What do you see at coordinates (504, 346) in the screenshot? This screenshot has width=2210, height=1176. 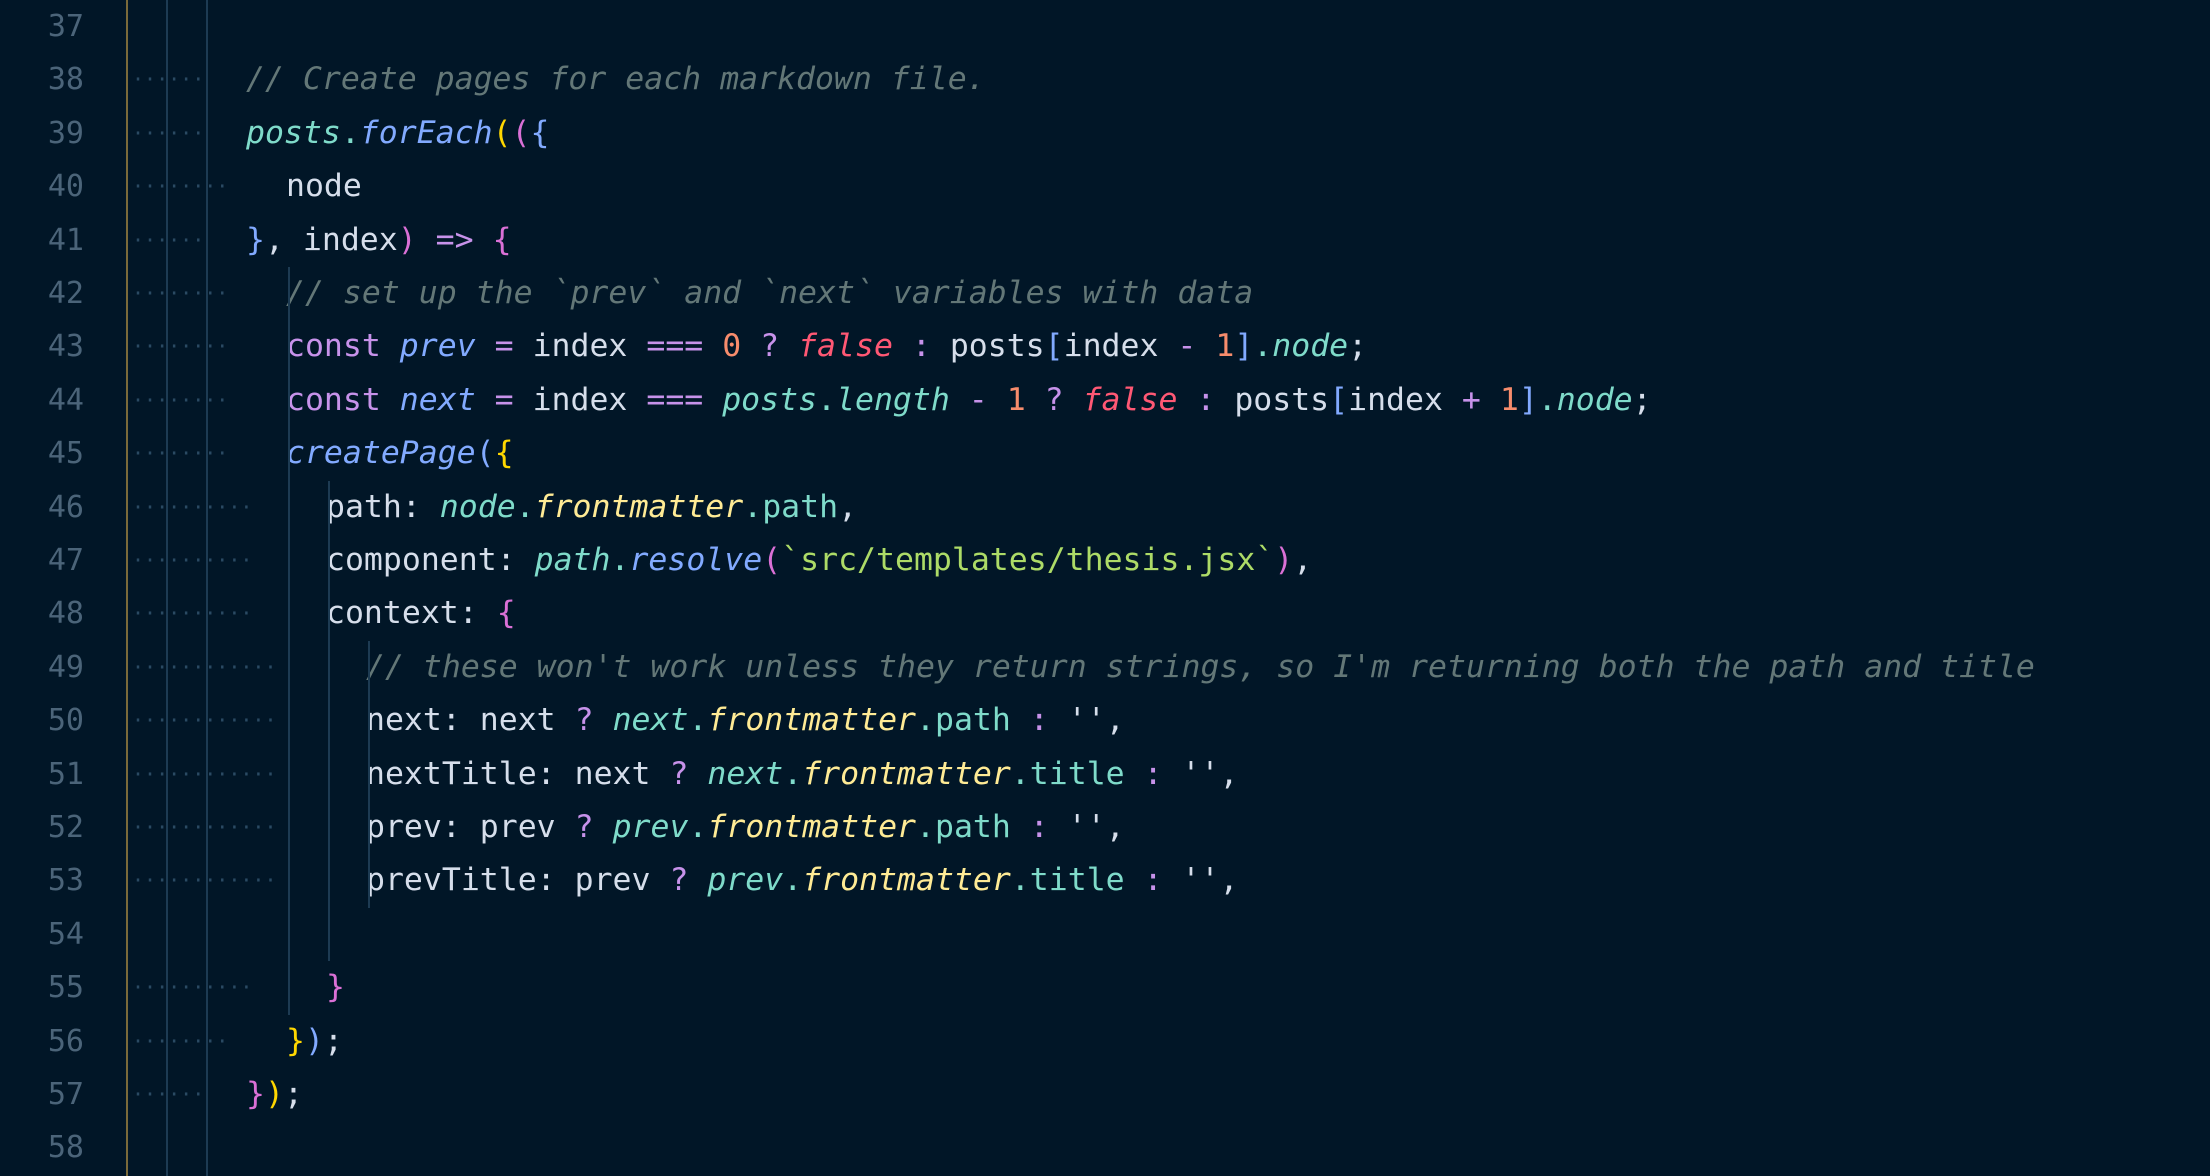 I see `code-token: =` at bounding box center [504, 346].